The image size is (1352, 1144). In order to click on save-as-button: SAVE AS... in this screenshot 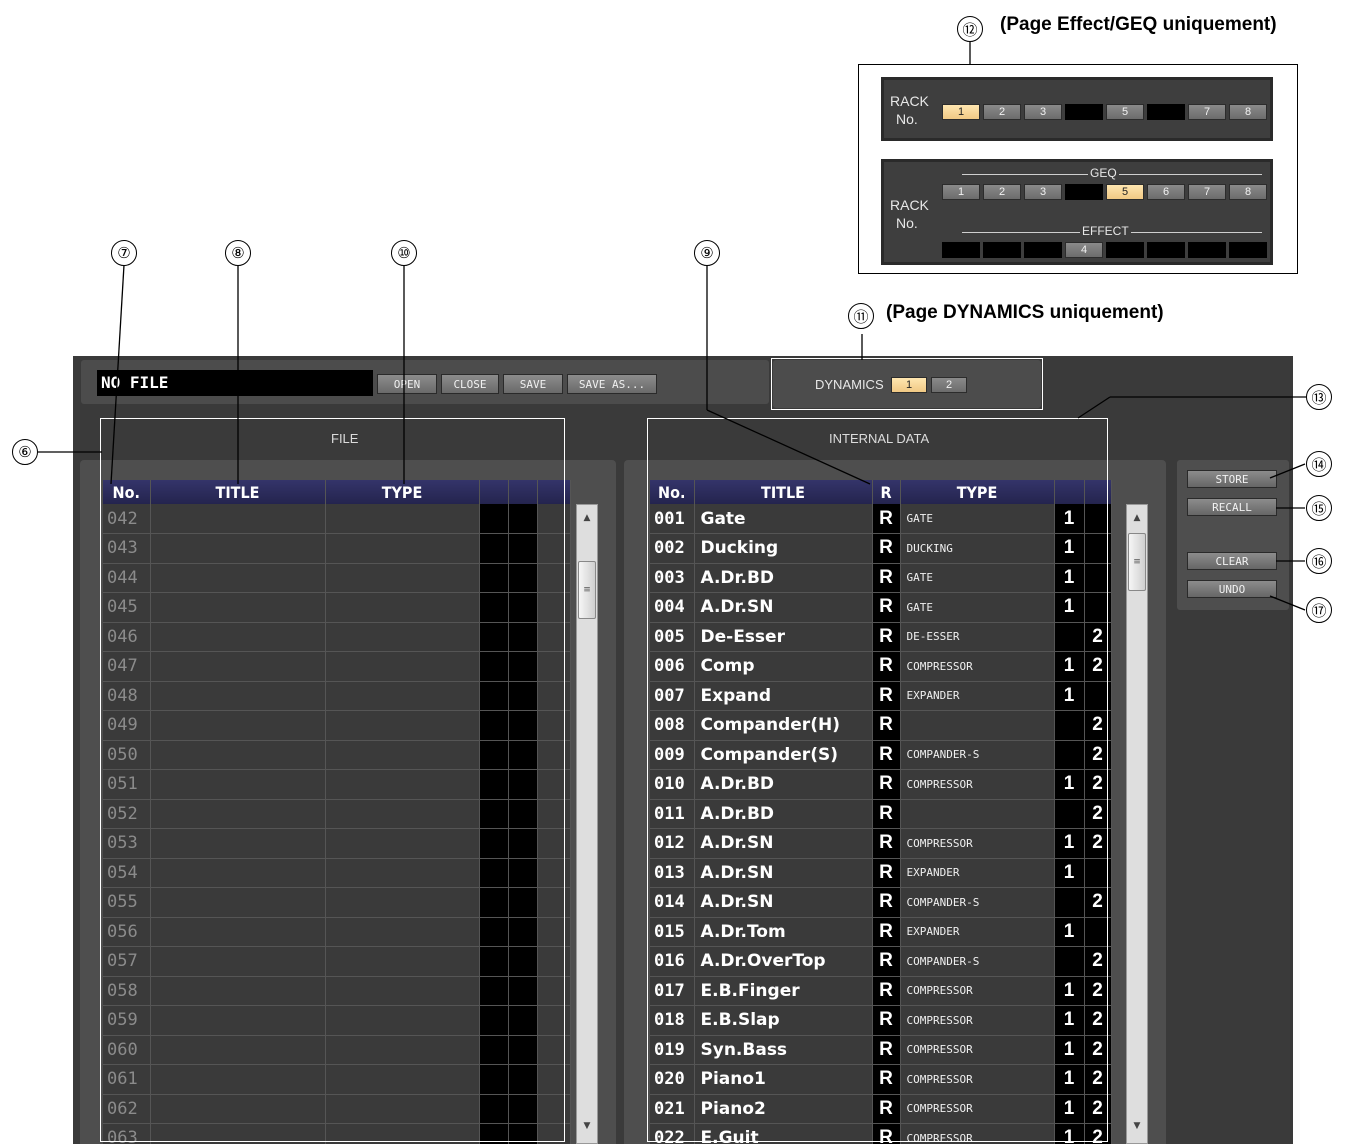, I will do `click(612, 384)`.